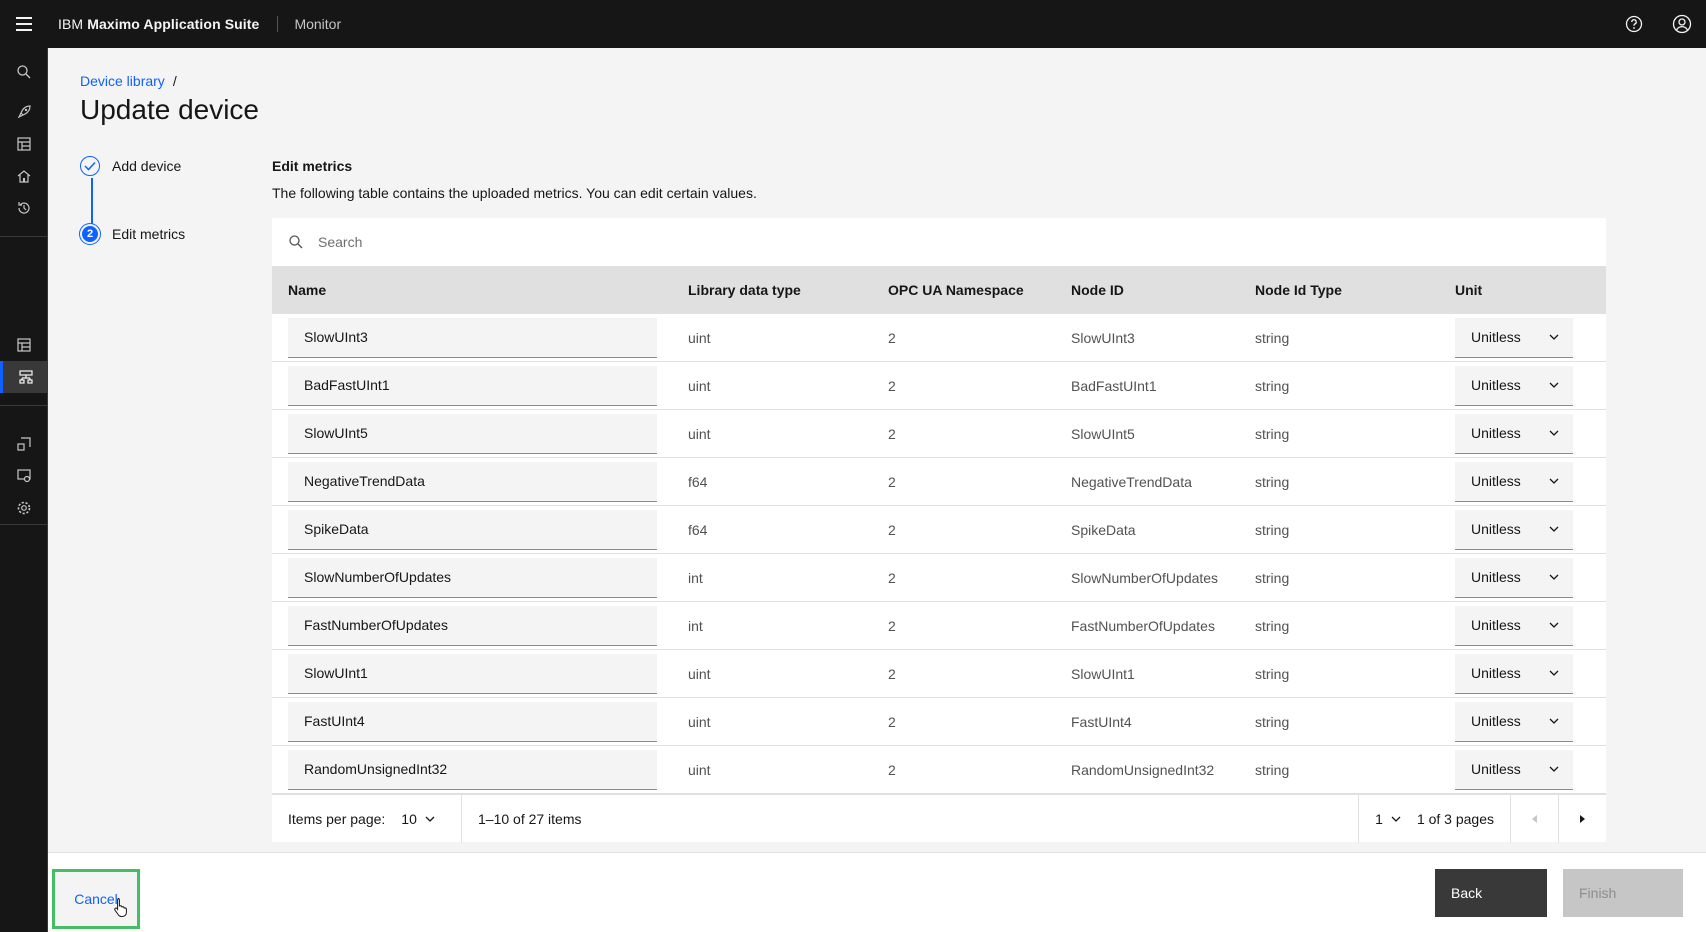  I want to click on column-header-node-id: Node ID, so click(1147, 290).